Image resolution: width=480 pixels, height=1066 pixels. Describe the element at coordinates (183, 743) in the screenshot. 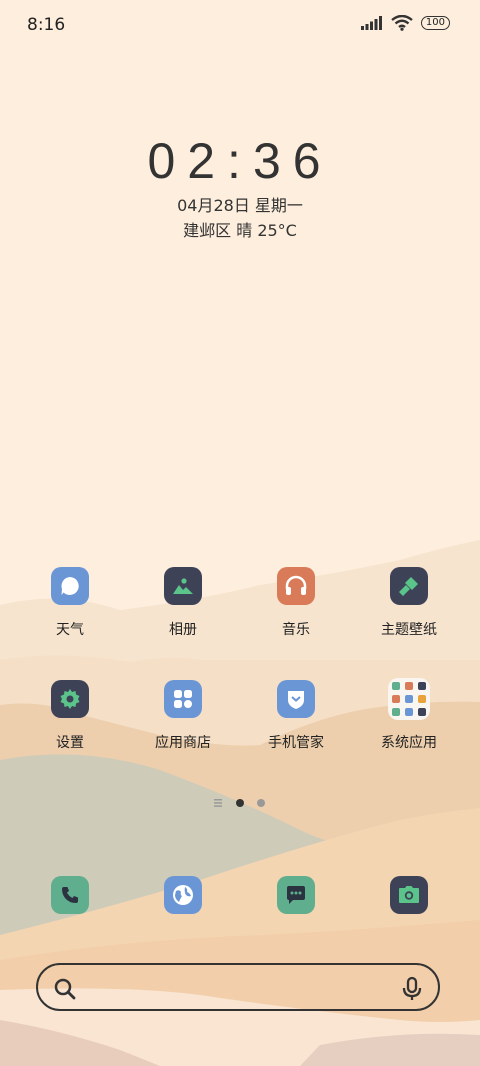

I see `app-label: 应用商店` at that location.